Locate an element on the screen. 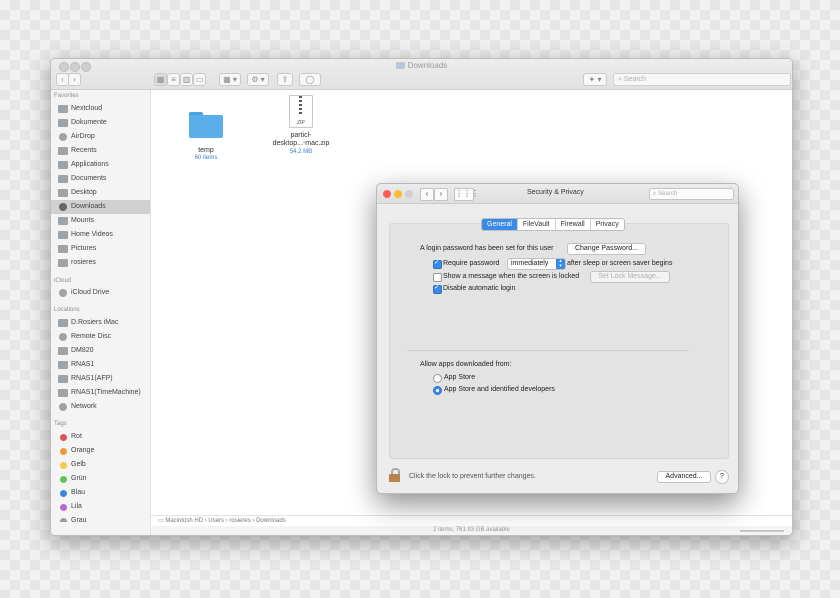 Image resolution: width=840 pixels, height=598 pixels. sidebar-item-airdrop: AirDrop is located at coordinates (100, 137).